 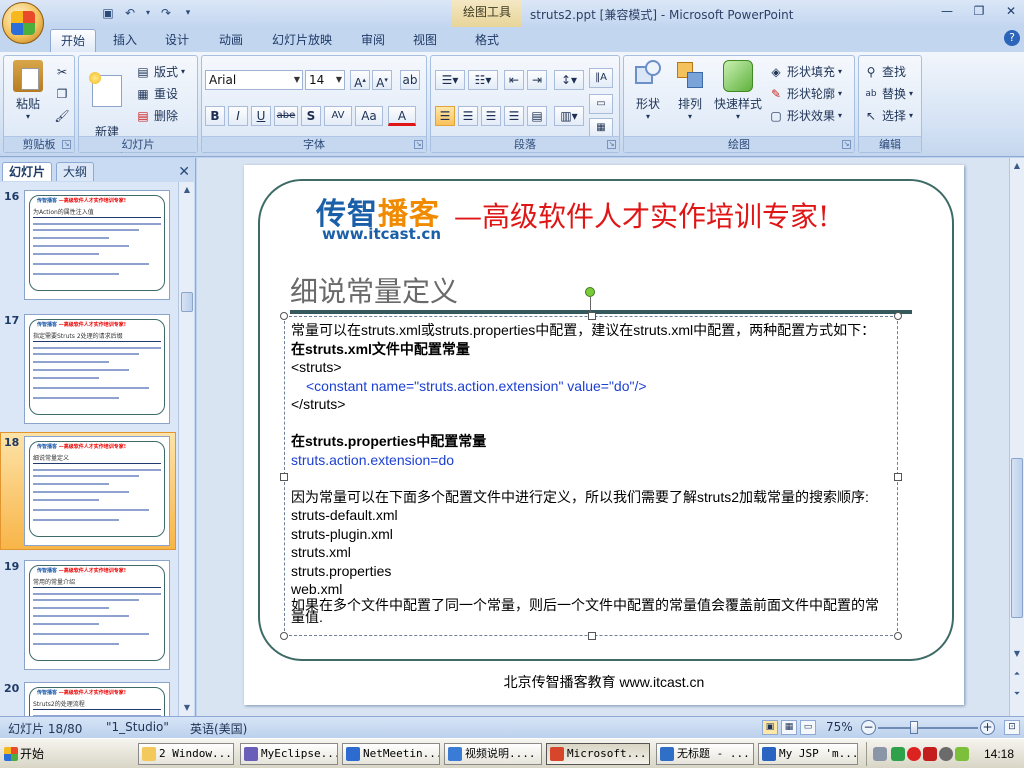 What do you see at coordinates (537, 116) in the screenshot?
I see `distribute-button: ▤` at bounding box center [537, 116].